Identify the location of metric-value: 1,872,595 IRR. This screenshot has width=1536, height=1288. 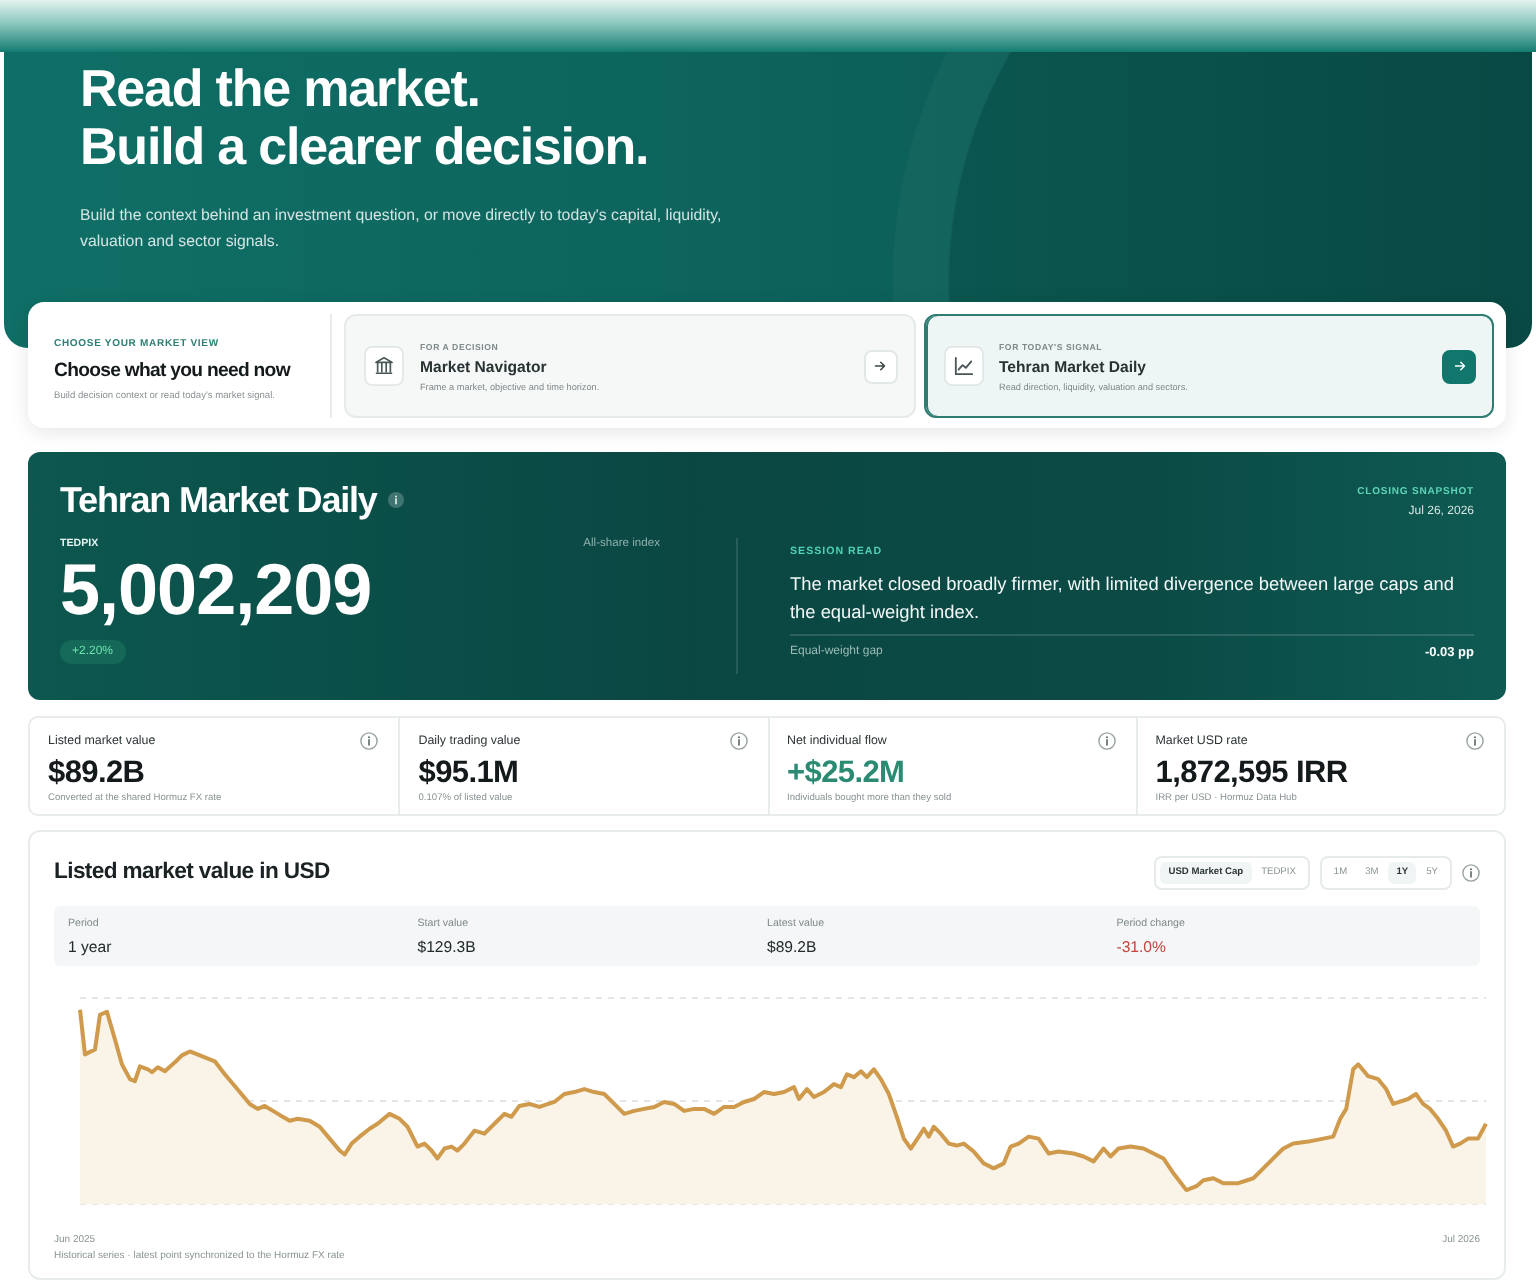
(1251, 774).